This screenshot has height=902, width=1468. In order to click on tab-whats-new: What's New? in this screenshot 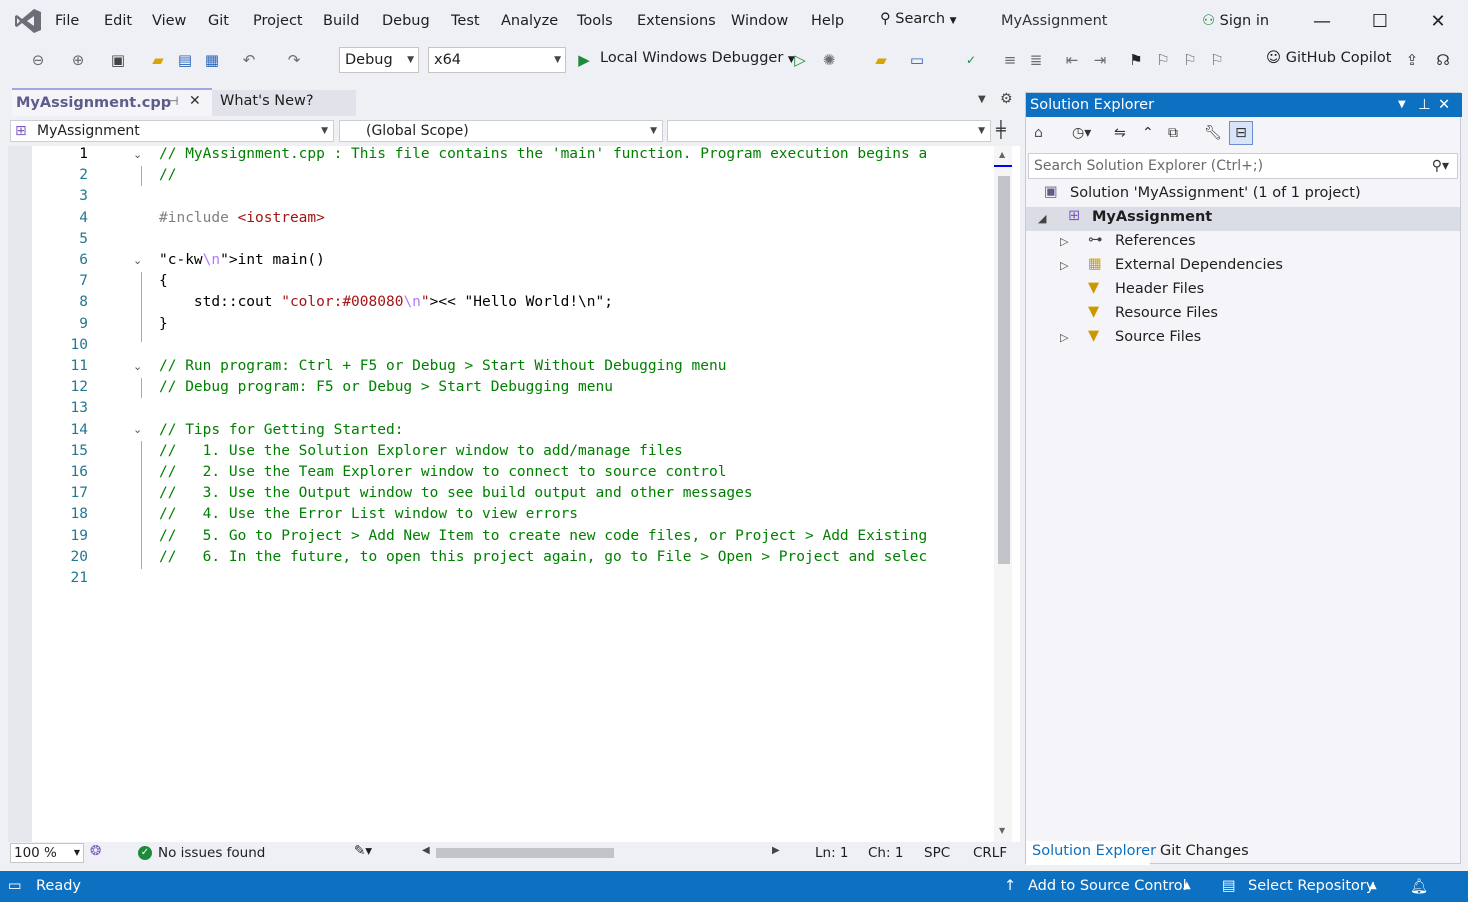, I will do `click(284, 103)`.